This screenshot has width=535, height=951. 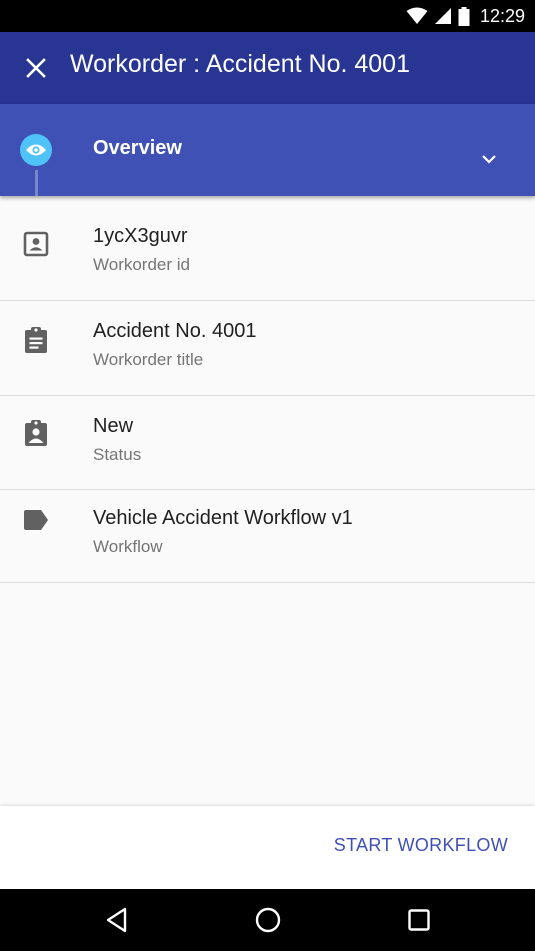 I want to click on close-icon, so click(x=36, y=68).